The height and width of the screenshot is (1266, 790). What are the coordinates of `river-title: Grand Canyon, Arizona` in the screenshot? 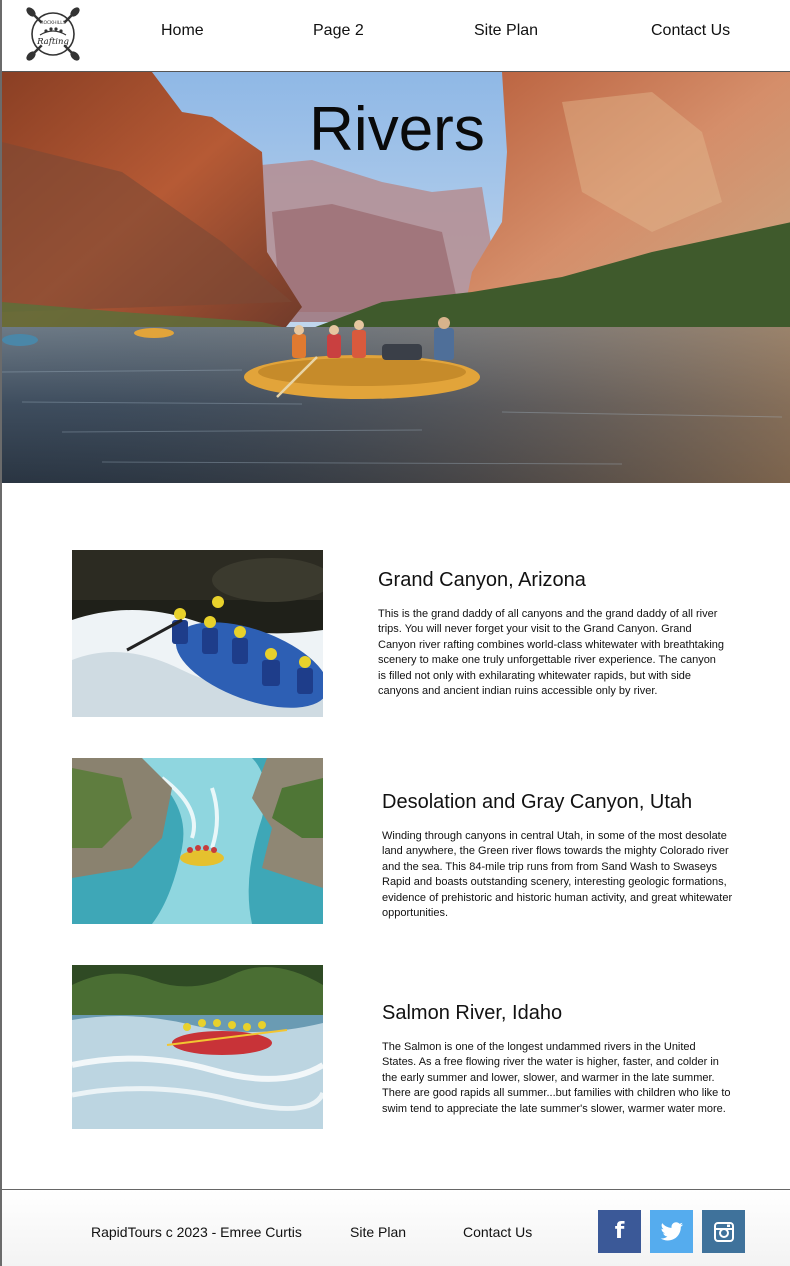 It's located at (482, 580).